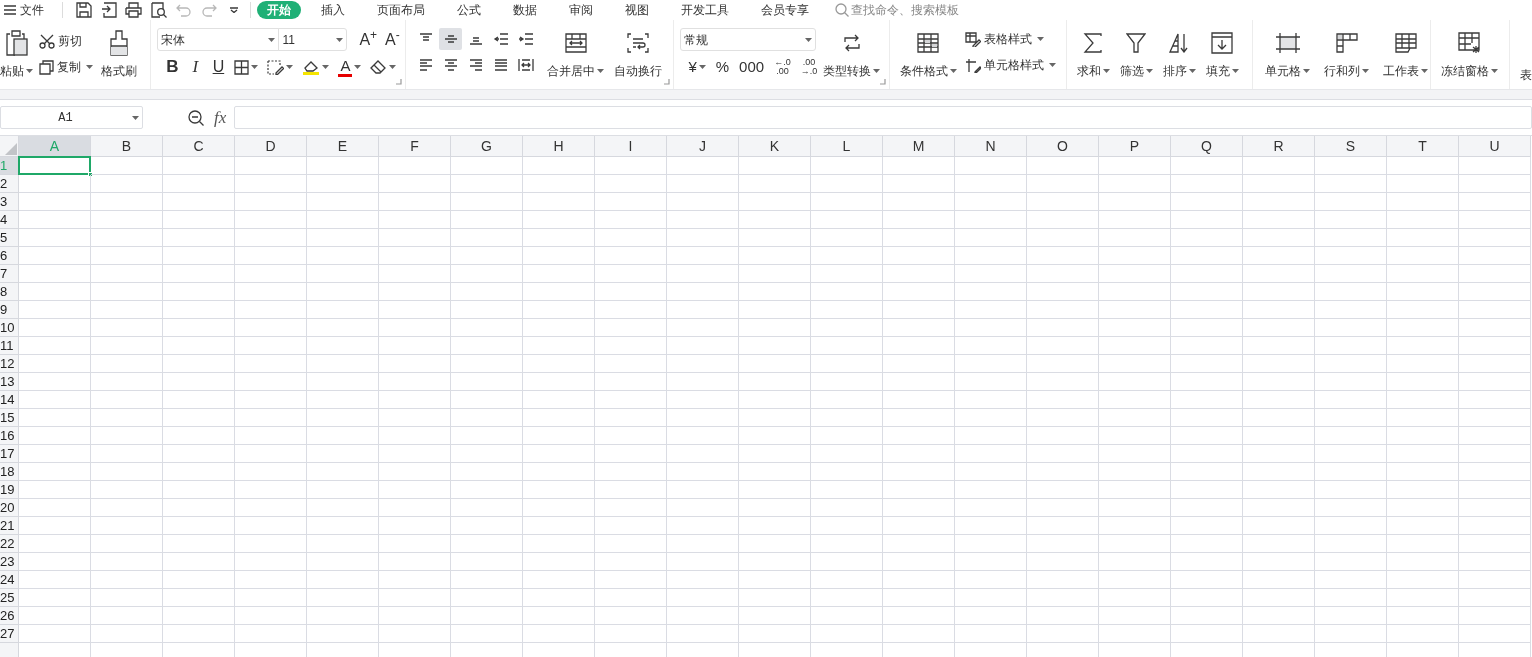 This screenshot has width=1532, height=657. Describe the element at coordinates (748, 39) in the screenshot. I see `number-format-dropdown: 常规` at that location.